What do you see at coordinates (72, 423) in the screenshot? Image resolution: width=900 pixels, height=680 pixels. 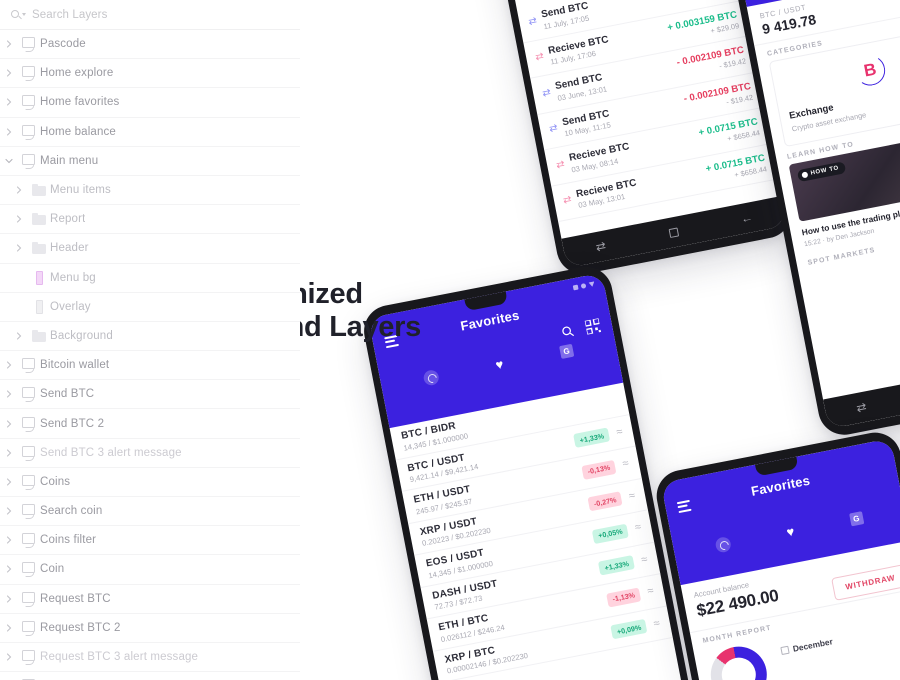 I see `layer-name: Send BTC 2` at bounding box center [72, 423].